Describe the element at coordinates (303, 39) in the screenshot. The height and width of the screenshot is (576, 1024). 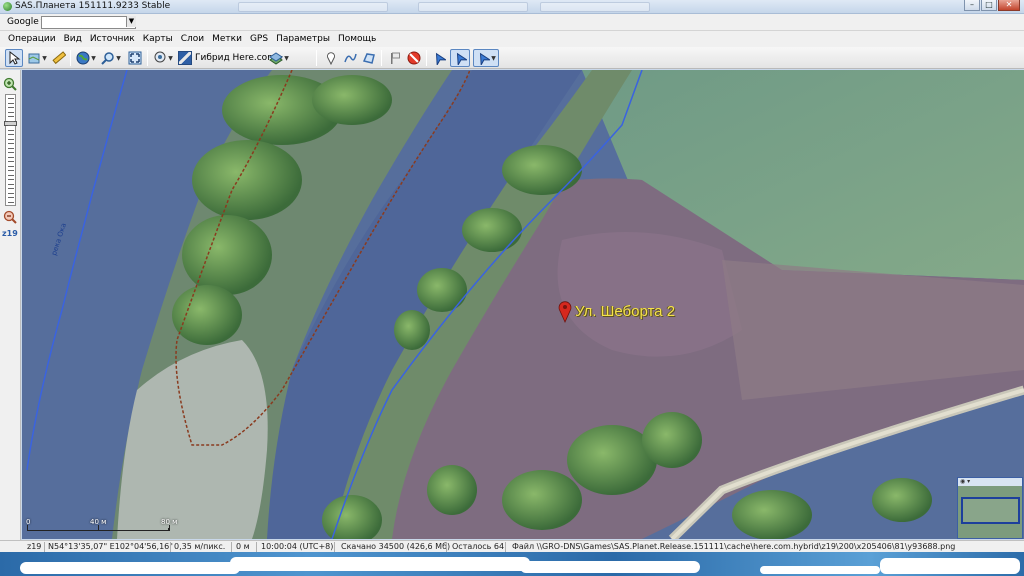
I see `menu-settings: Параметры` at that location.